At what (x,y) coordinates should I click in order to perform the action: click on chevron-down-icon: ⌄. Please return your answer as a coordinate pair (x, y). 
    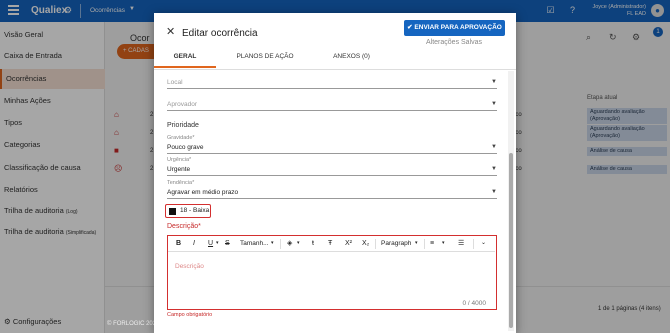
    Looking at the image, I should click on (483, 243).